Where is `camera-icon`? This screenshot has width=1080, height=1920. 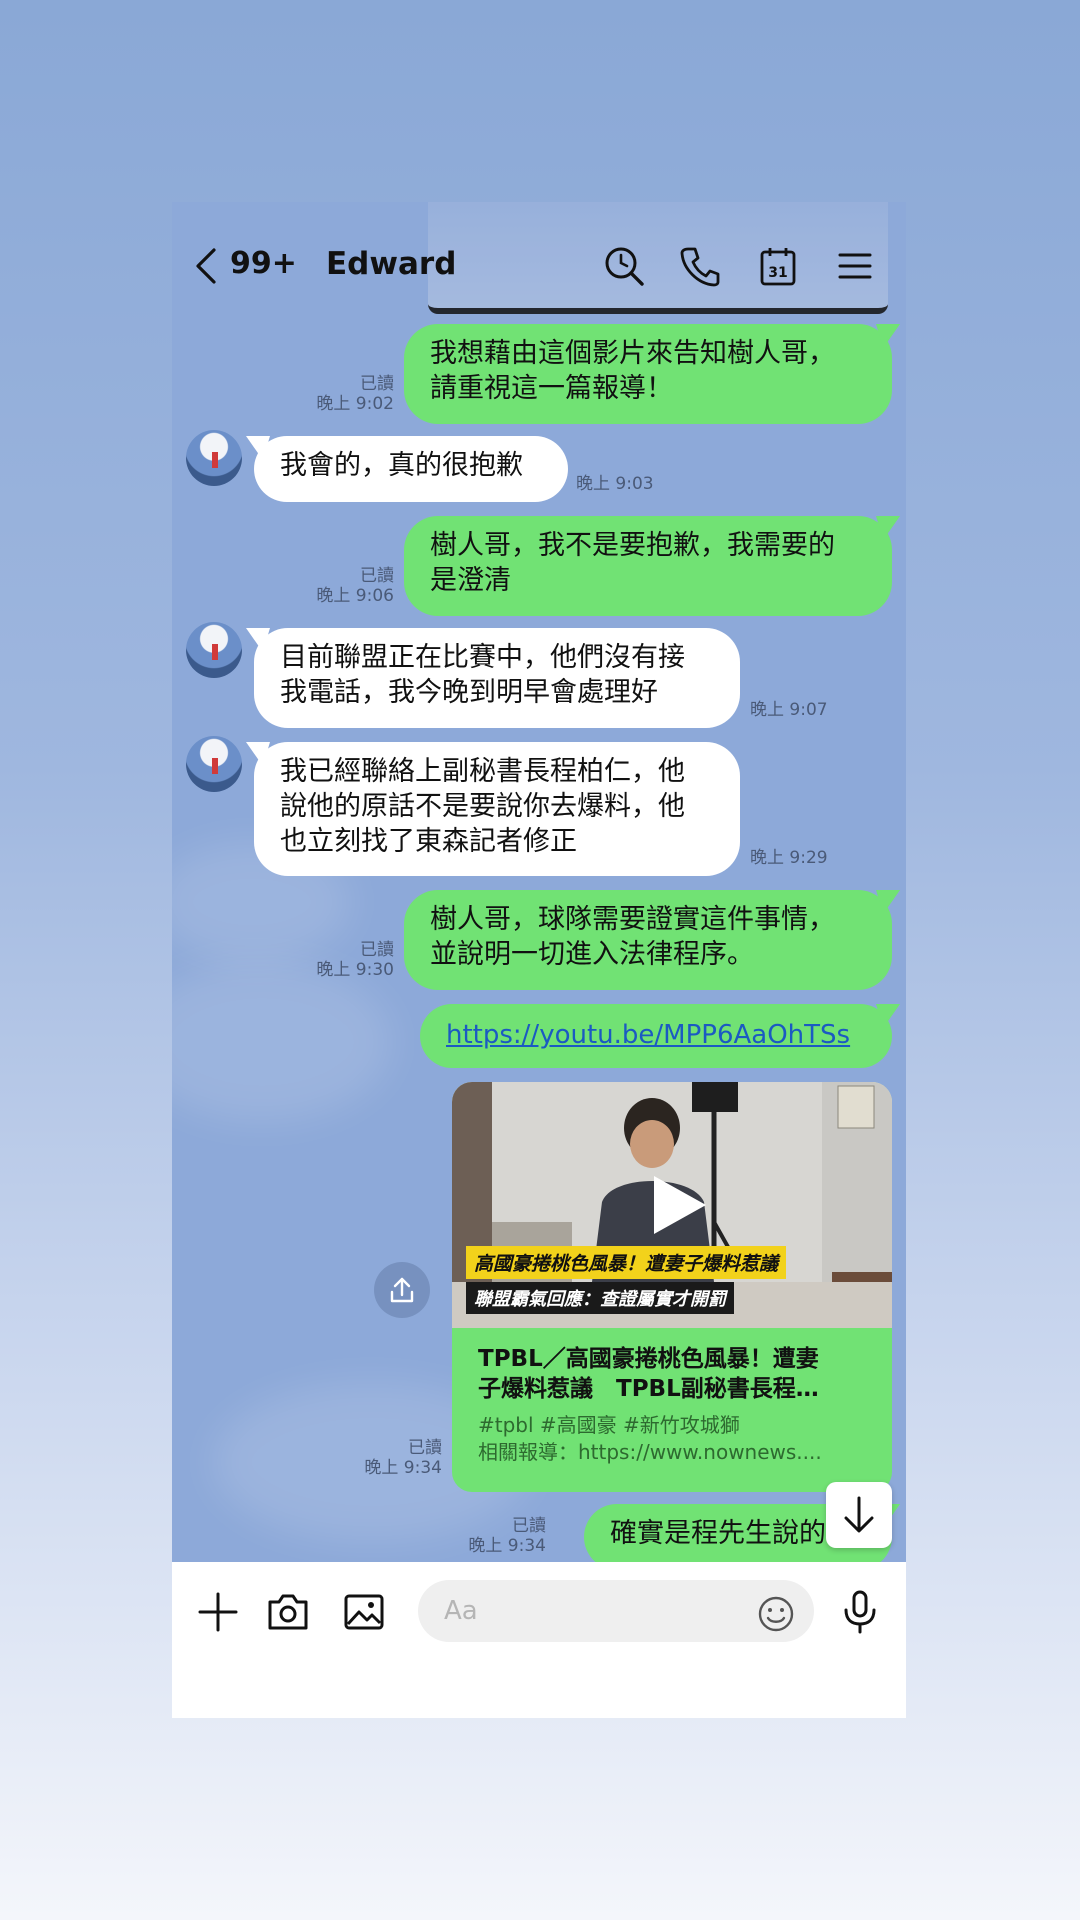 camera-icon is located at coordinates (288, 1612).